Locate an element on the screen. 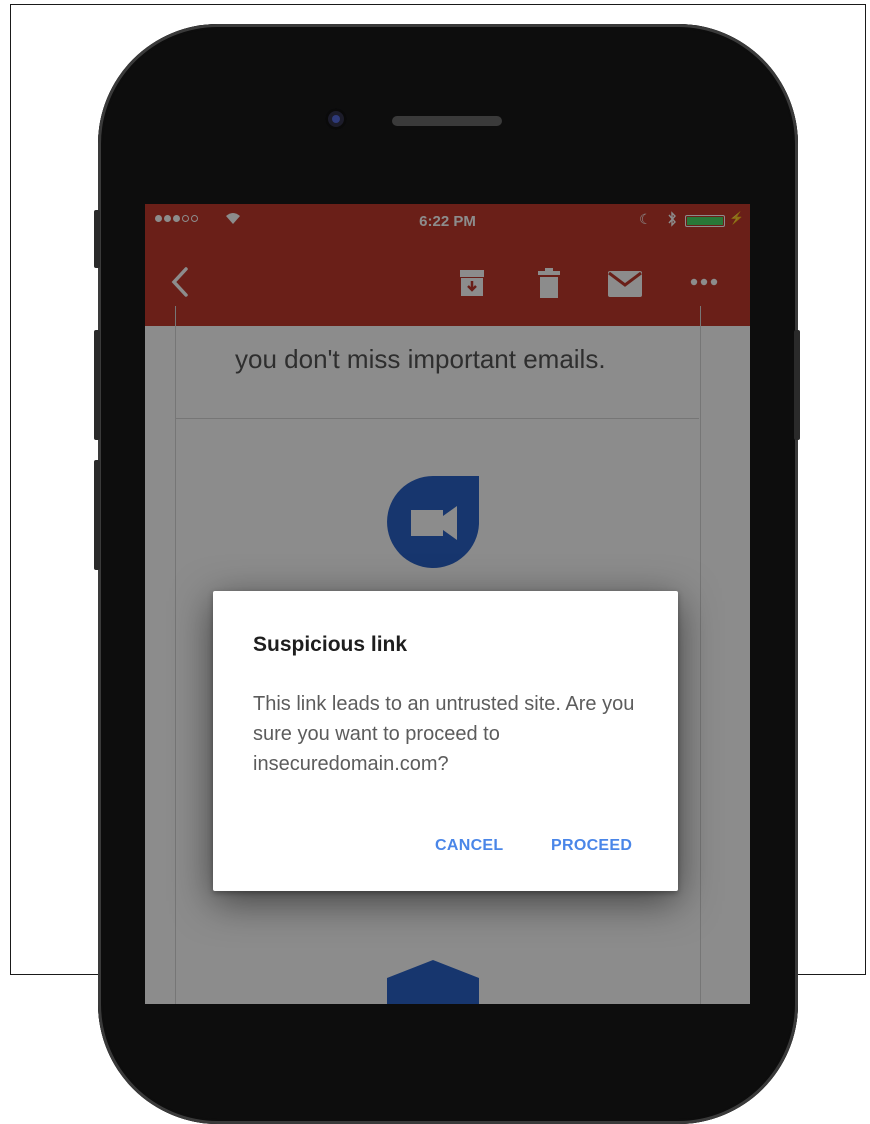 This screenshot has width=870, height=1124. mute-switch is located at coordinates (97, 239).